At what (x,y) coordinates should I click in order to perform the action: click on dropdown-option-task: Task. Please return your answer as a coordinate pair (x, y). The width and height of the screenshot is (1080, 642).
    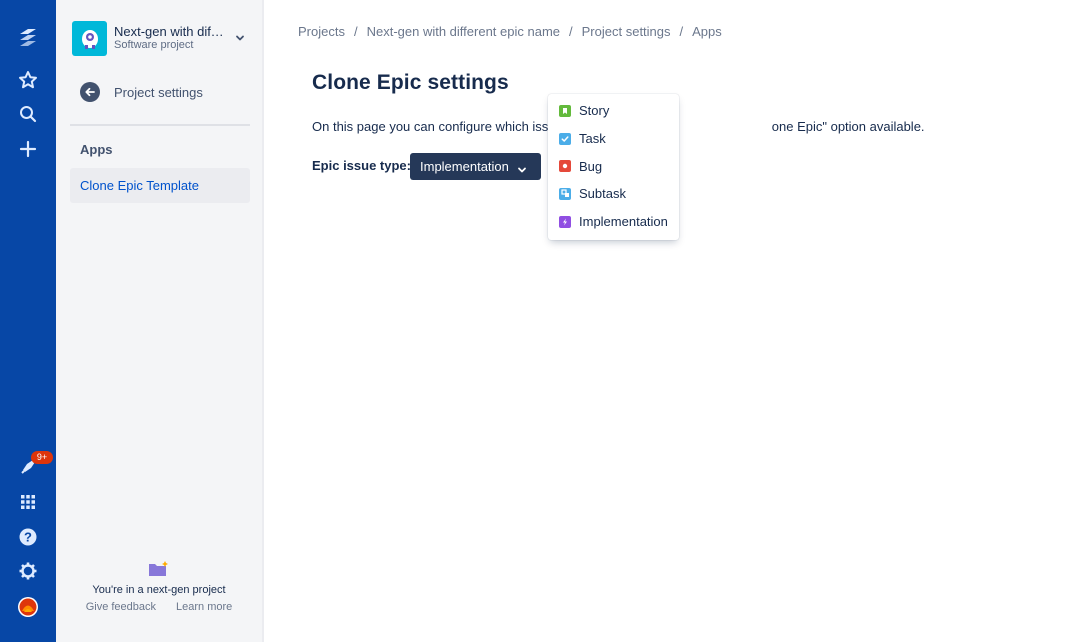
    Looking at the image, I should click on (613, 139).